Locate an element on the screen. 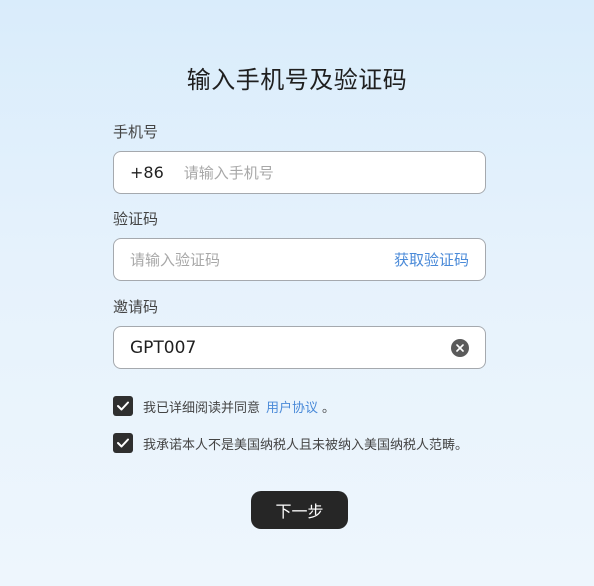 The image size is (594, 586). terms-agreement-row: 我已详细阅读并同意 用户协议 。 is located at coordinates (224, 406).